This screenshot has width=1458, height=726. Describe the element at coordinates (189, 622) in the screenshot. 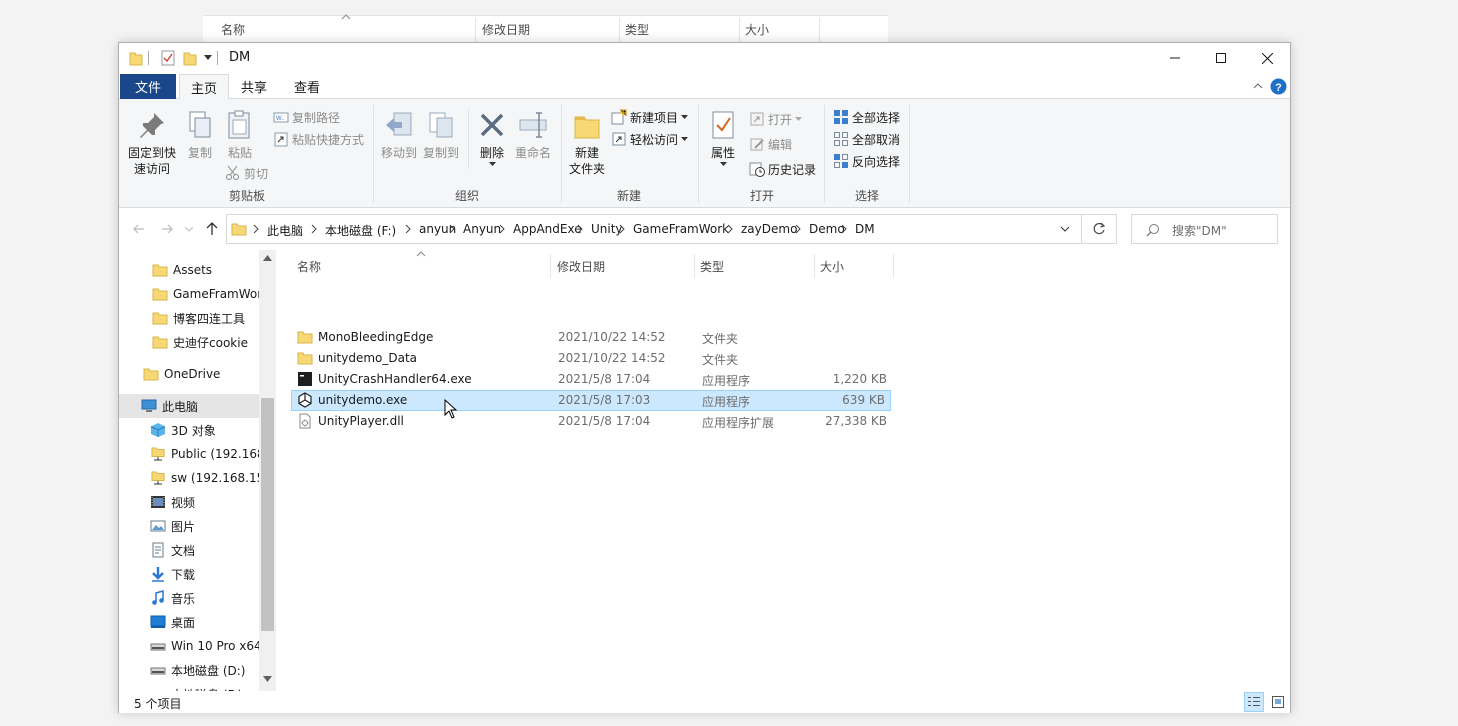

I see `nav-item-14: 桌面` at that location.